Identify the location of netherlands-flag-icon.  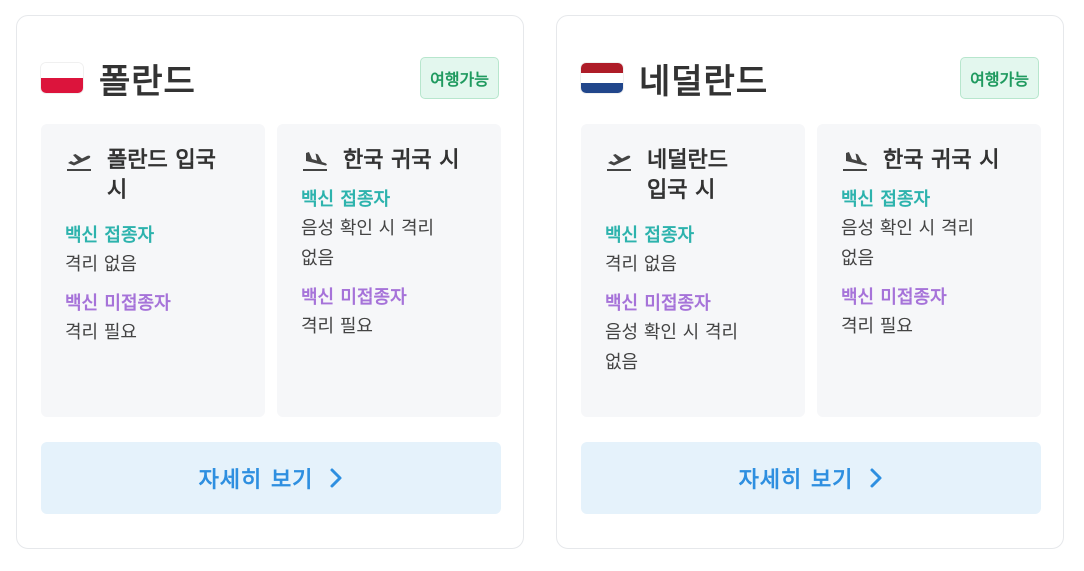
(602, 78).